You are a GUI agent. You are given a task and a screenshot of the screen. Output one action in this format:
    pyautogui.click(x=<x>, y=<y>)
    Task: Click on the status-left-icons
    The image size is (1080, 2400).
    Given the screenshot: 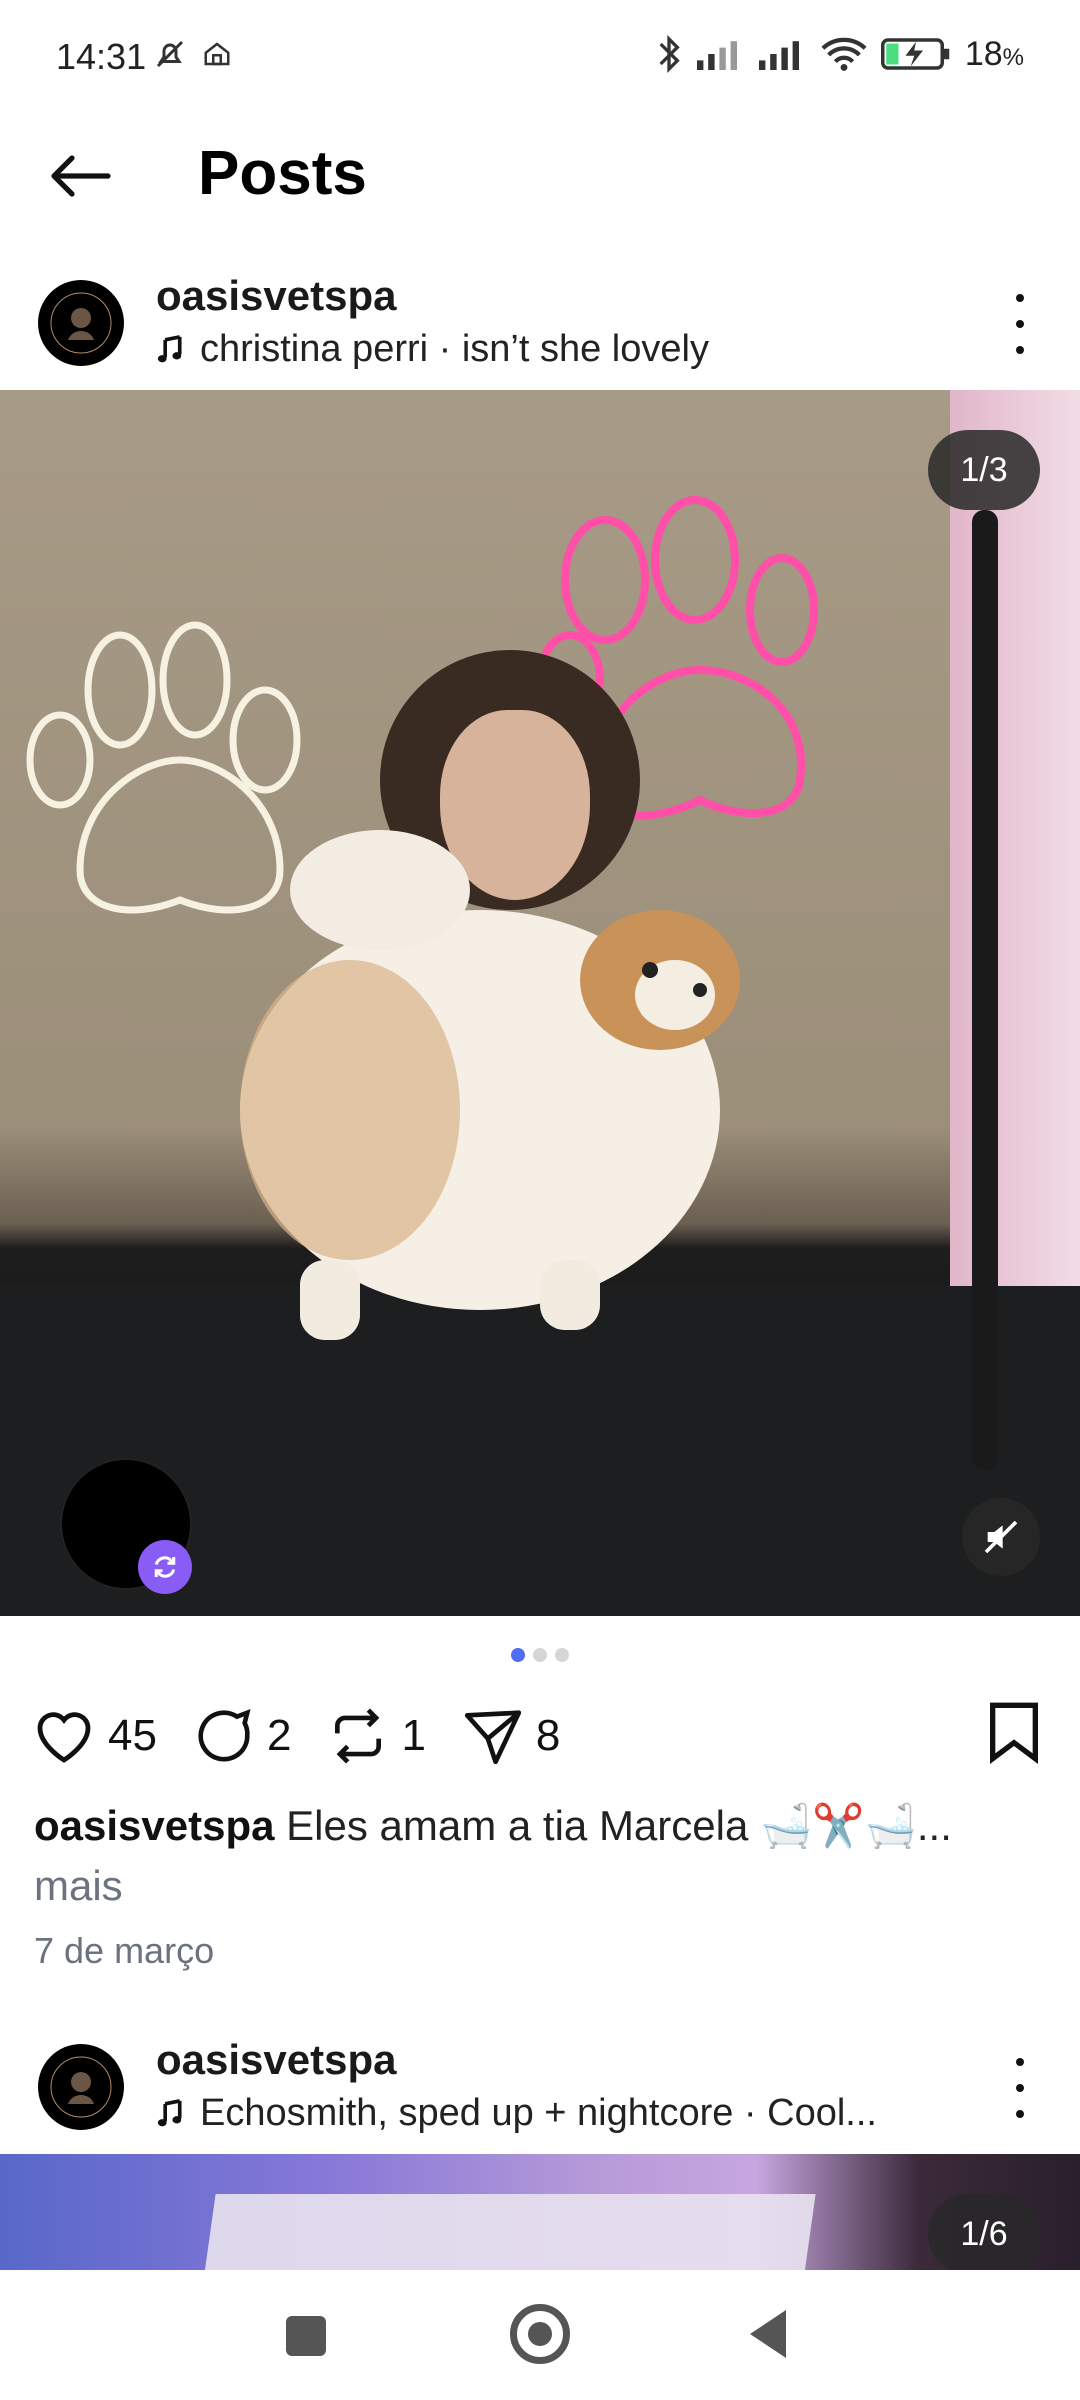 What is the action you would take?
    pyautogui.click(x=192, y=54)
    